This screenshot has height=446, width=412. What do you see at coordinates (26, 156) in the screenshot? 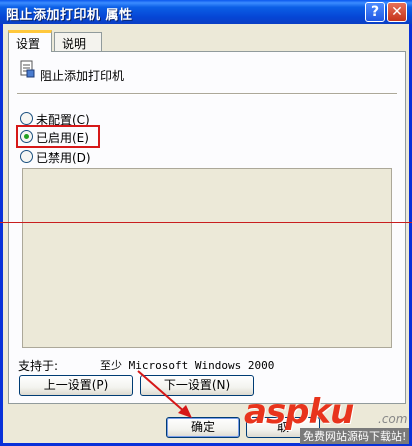
I see `radio-disabled` at bounding box center [26, 156].